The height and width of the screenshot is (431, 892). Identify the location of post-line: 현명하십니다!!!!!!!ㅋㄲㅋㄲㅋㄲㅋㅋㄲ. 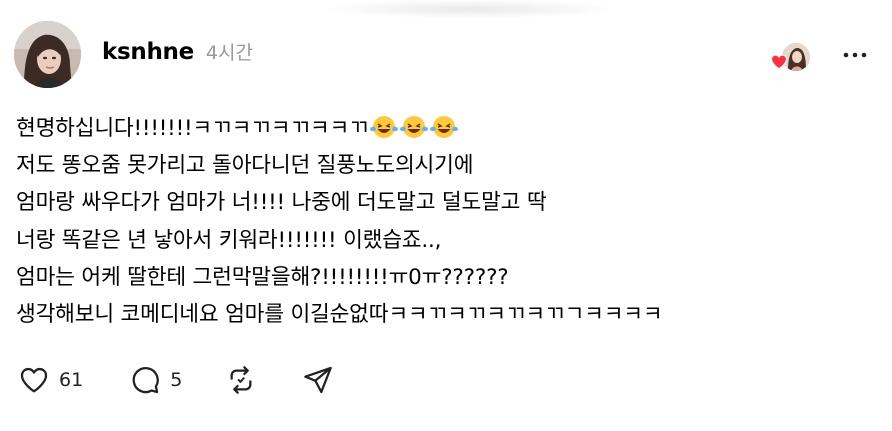
(339, 128).